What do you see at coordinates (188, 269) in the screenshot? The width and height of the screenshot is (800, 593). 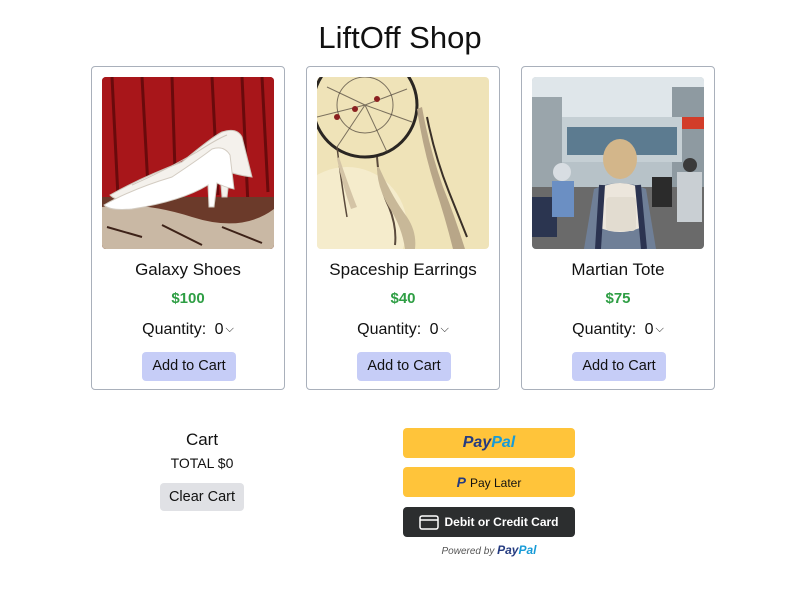 I see `product-name: Galaxy Shoes` at bounding box center [188, 269].